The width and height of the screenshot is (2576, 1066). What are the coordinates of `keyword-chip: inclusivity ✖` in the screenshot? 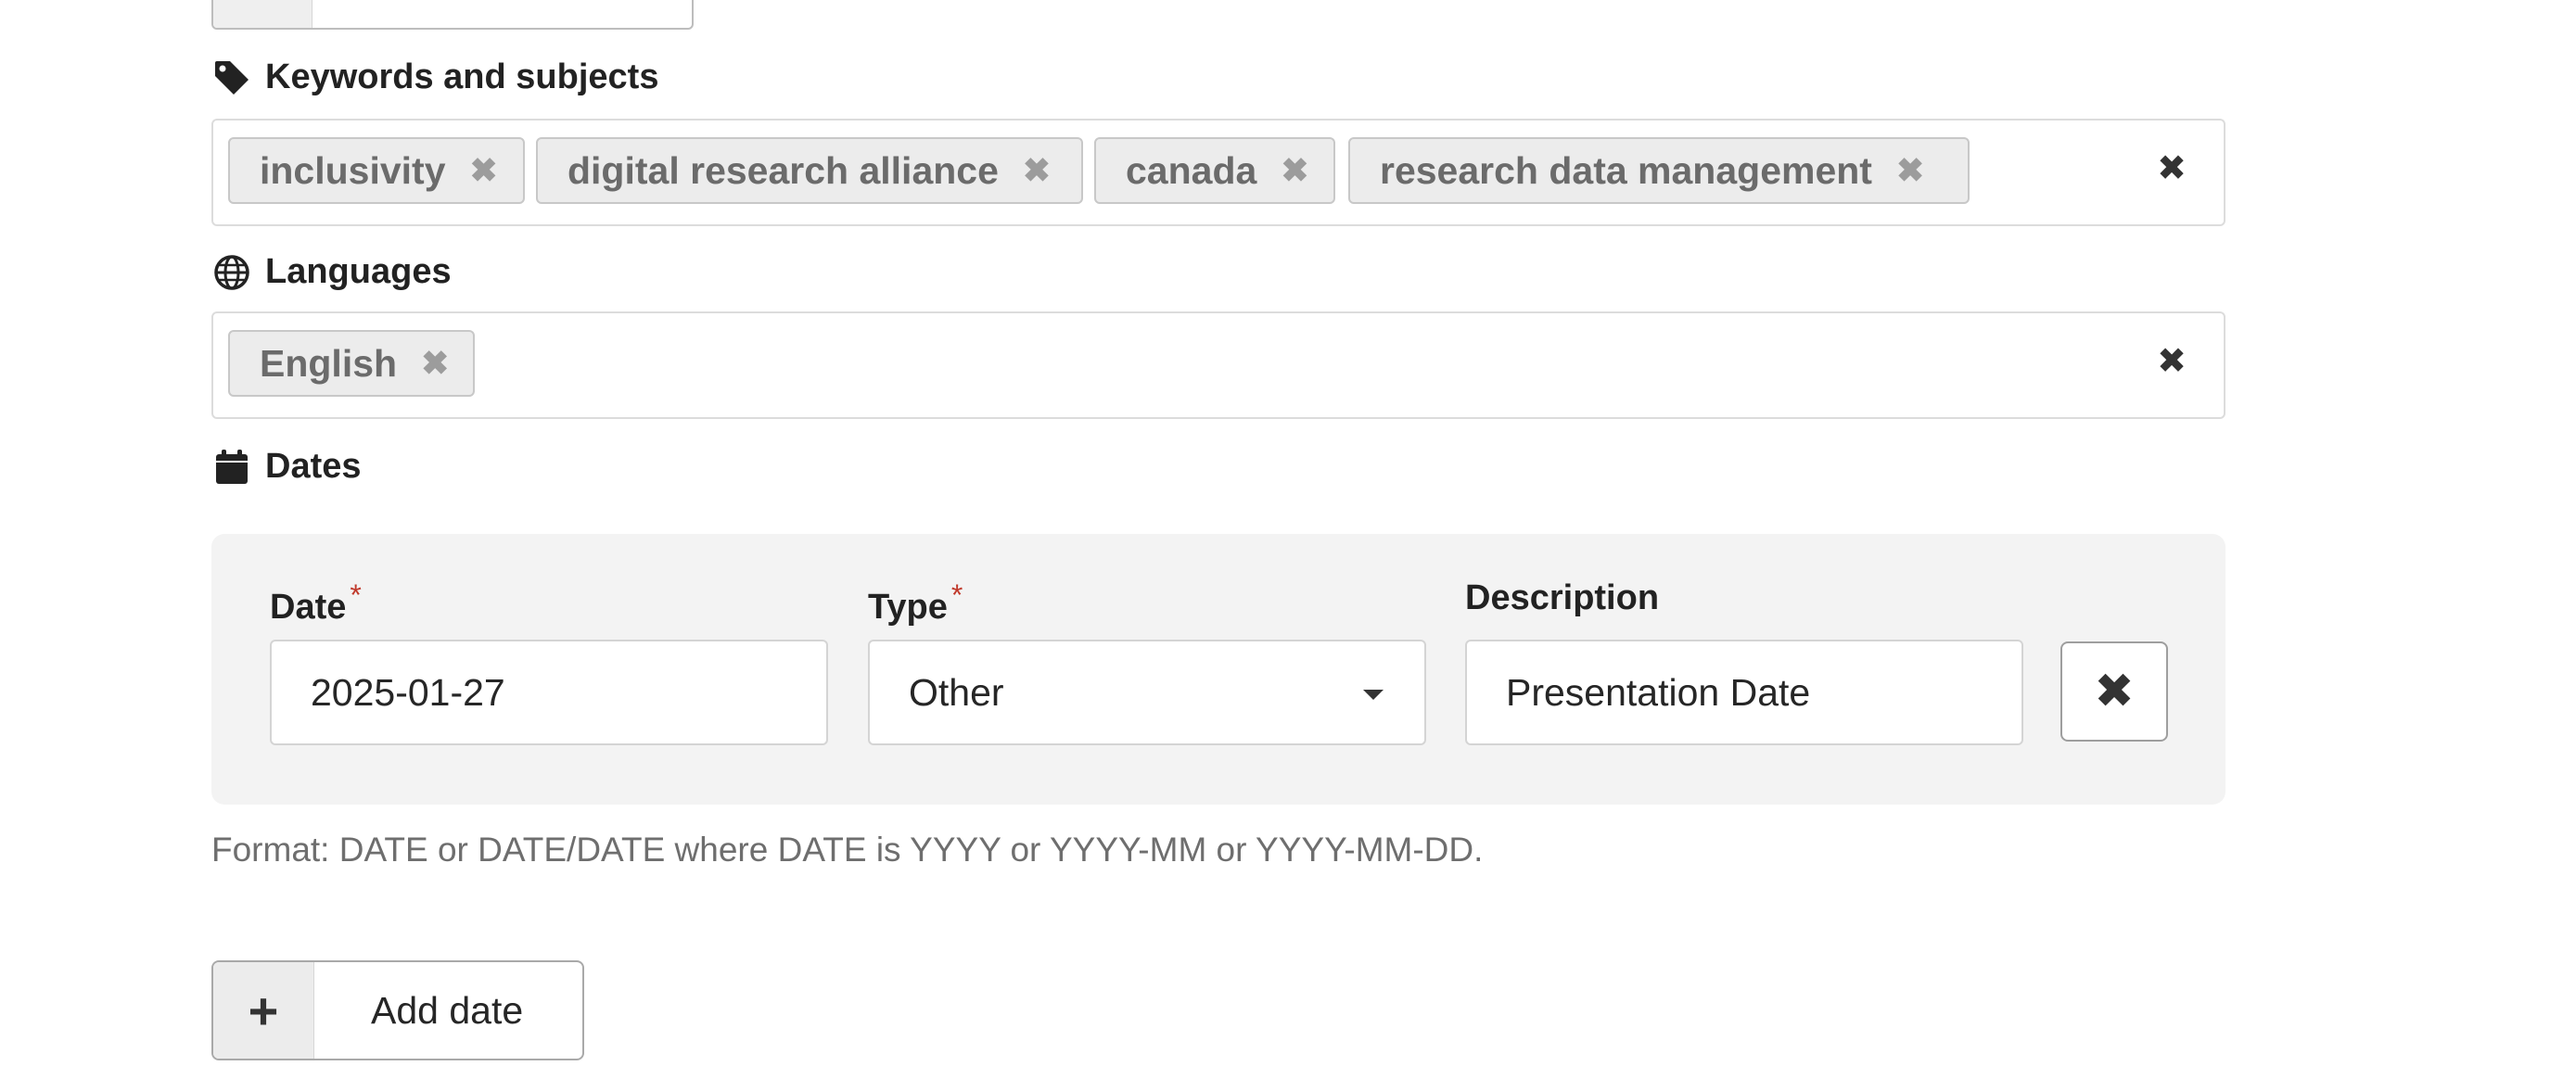 It's located at (376, 170).